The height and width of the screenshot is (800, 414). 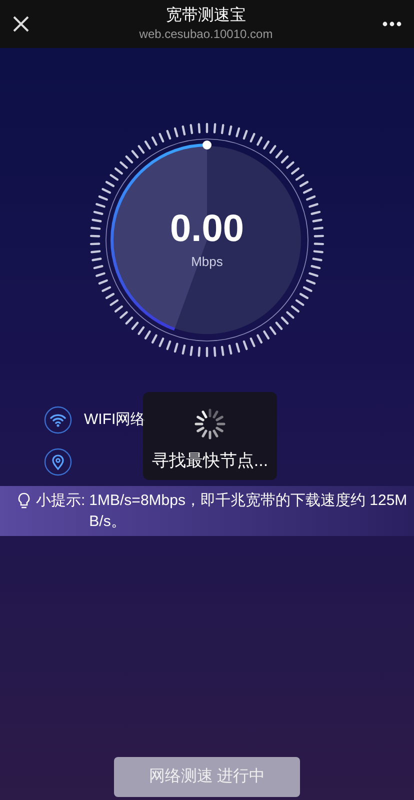 I want to click on more-icon, so click(x=392, y=24).